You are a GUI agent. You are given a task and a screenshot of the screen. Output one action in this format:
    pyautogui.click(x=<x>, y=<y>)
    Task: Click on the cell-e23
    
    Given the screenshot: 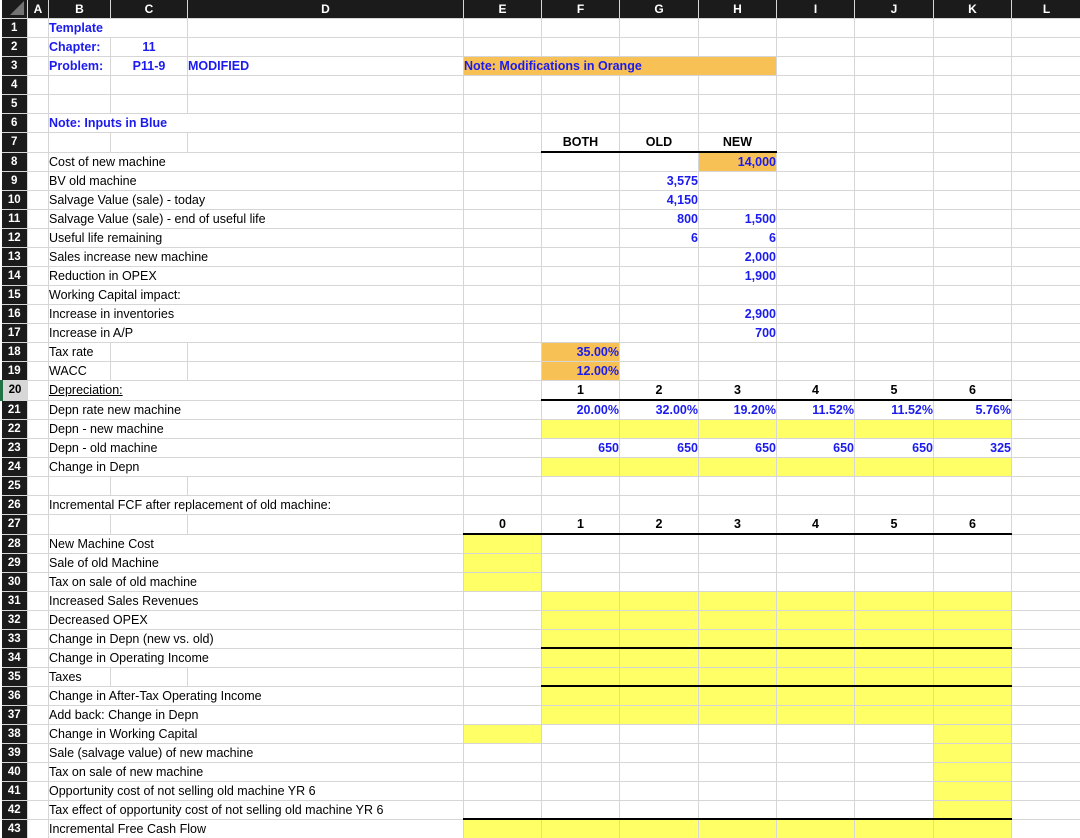 What is the action you would take?
    pyautogui.click(x=502, y=448)
    